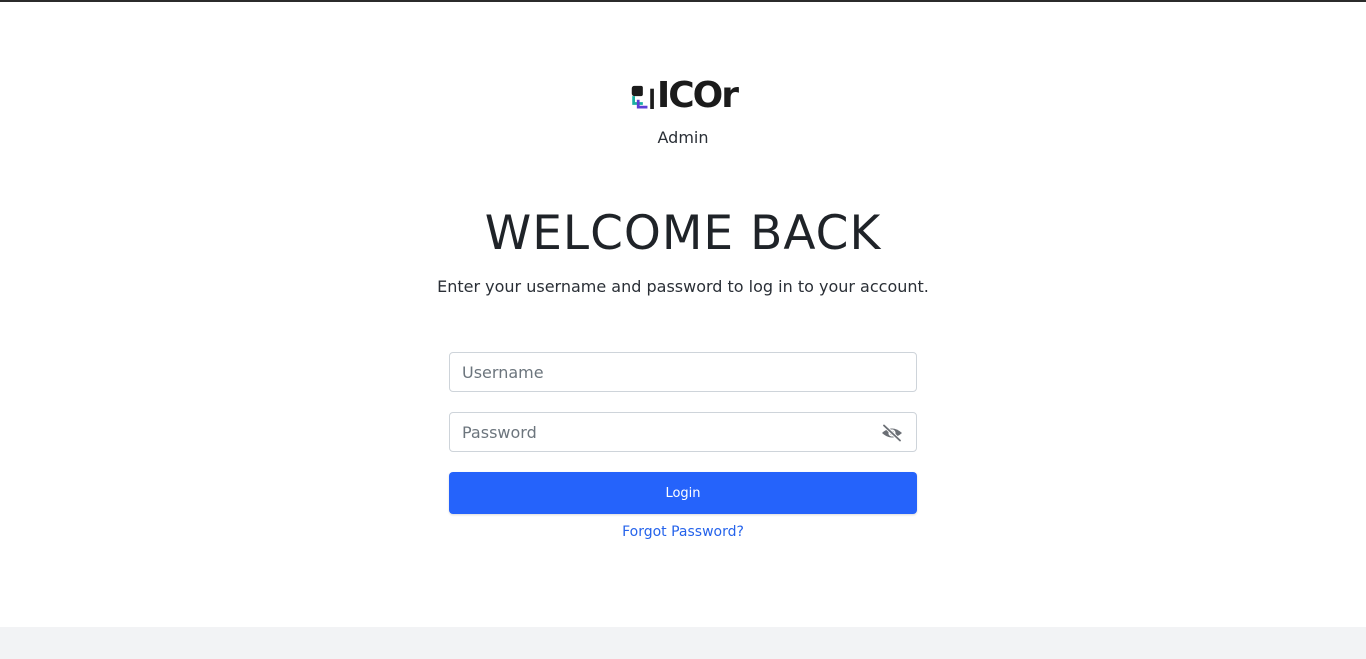 This screenshot has height=659, width=1366. I want to click on footer-band, so click(683, 643).